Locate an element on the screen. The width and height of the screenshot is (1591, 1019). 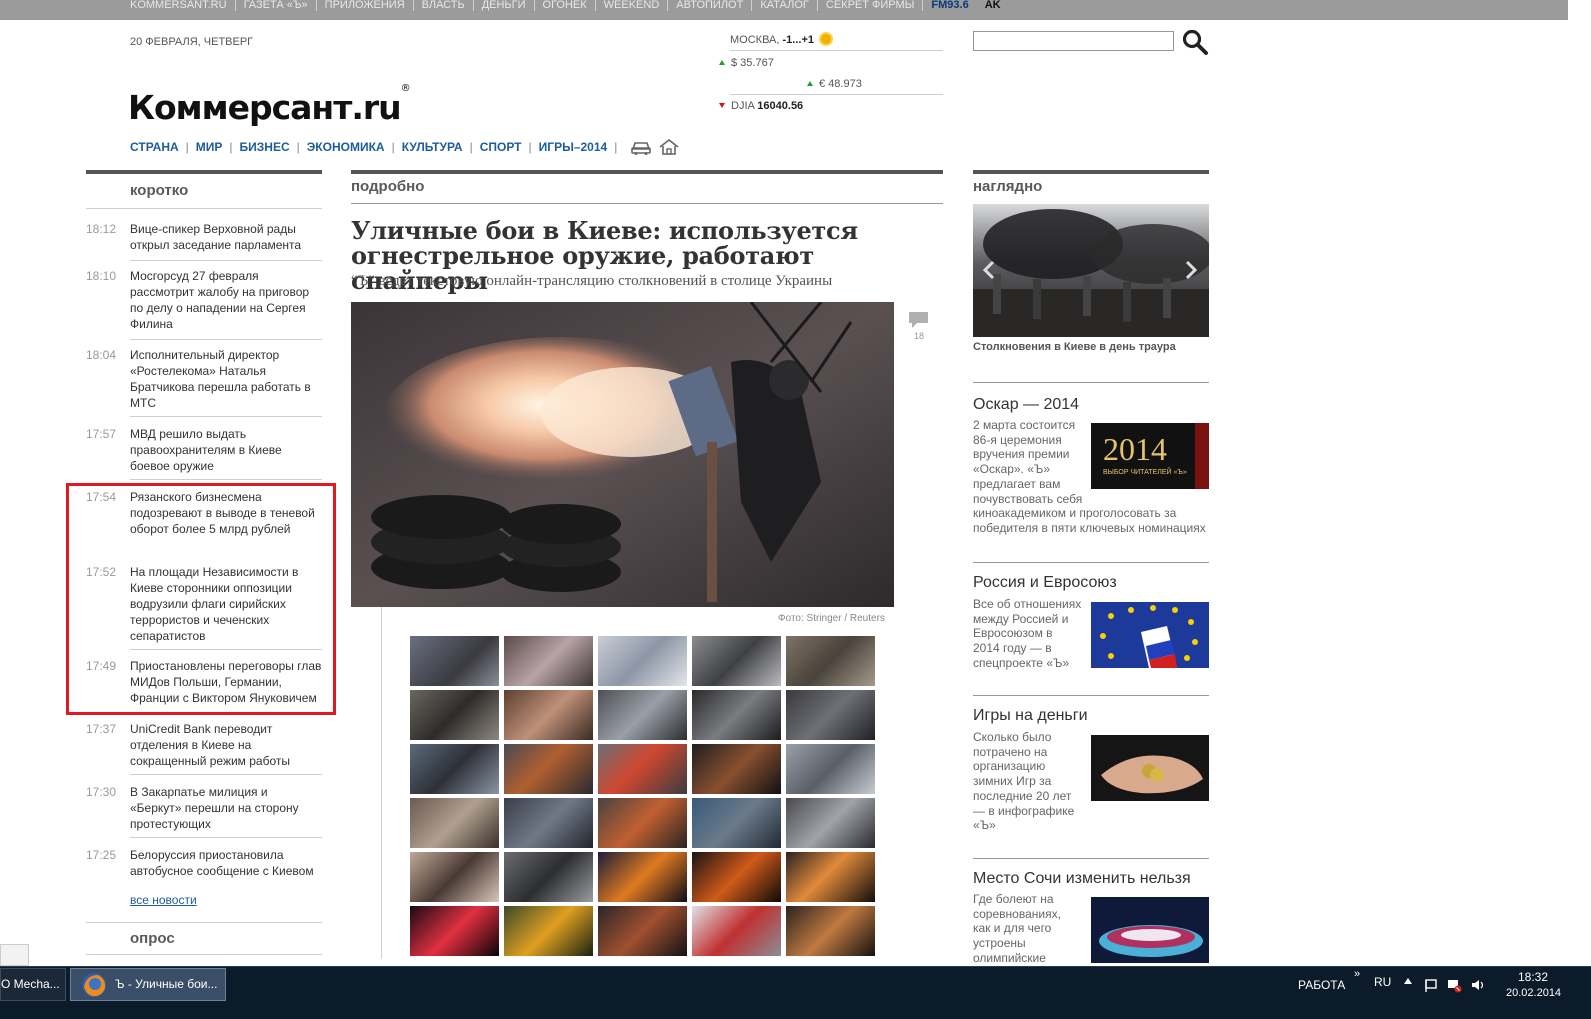
show-hidden-icons-icon is located at coordinates (1408, 981).